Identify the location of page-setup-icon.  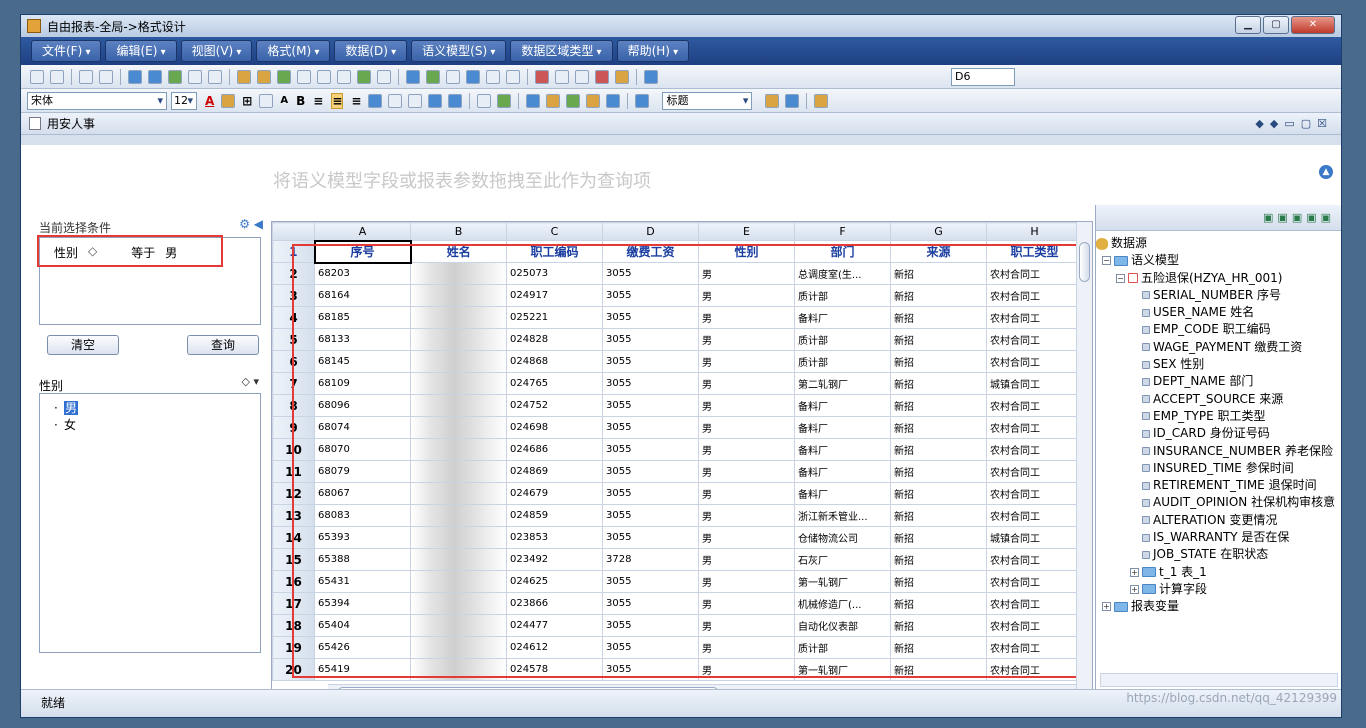
(195, 76).